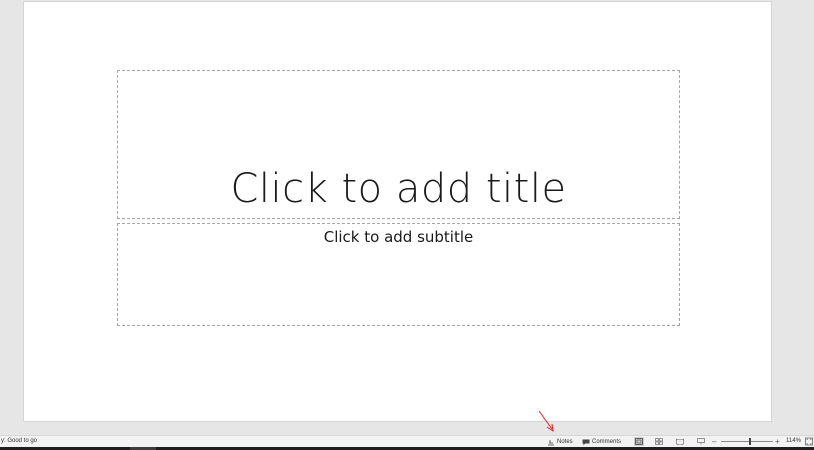 Image resolution: width=814 pixels, height=450 pixels. I want to click on slide-sorter-button, so click(659, 441).